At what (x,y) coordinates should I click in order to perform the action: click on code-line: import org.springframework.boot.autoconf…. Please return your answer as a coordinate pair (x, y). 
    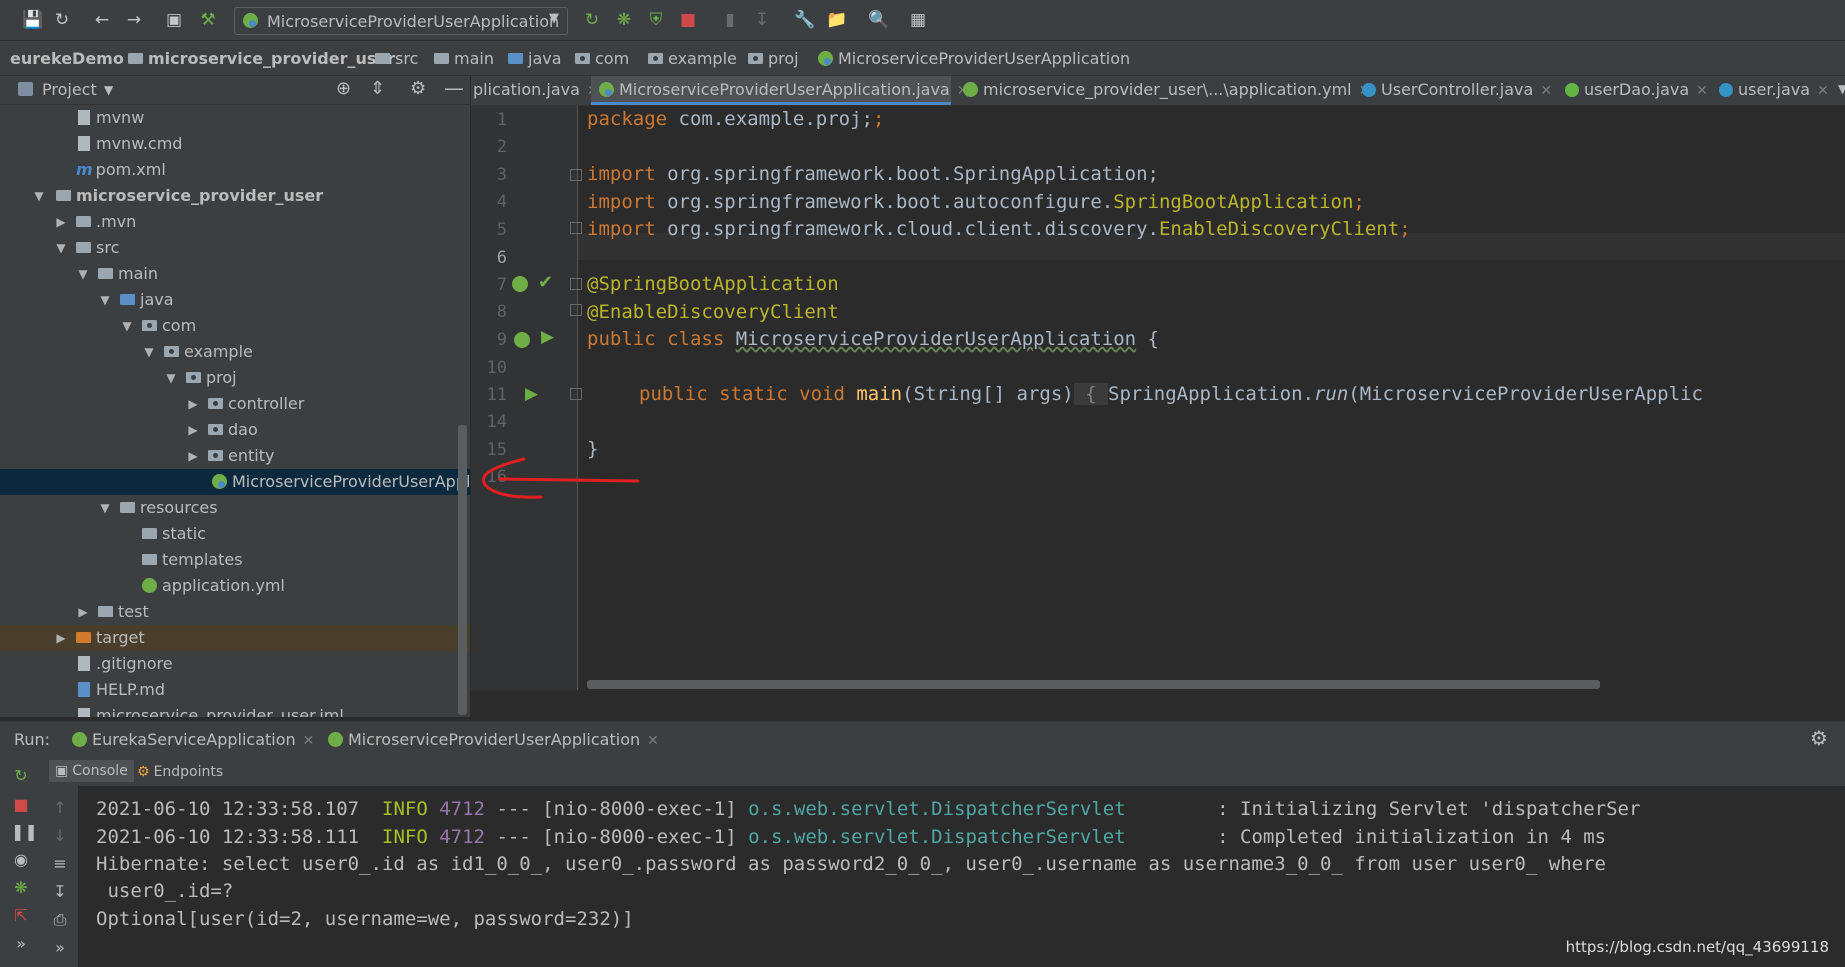
    Looking at the image, I should click on (976, 202).